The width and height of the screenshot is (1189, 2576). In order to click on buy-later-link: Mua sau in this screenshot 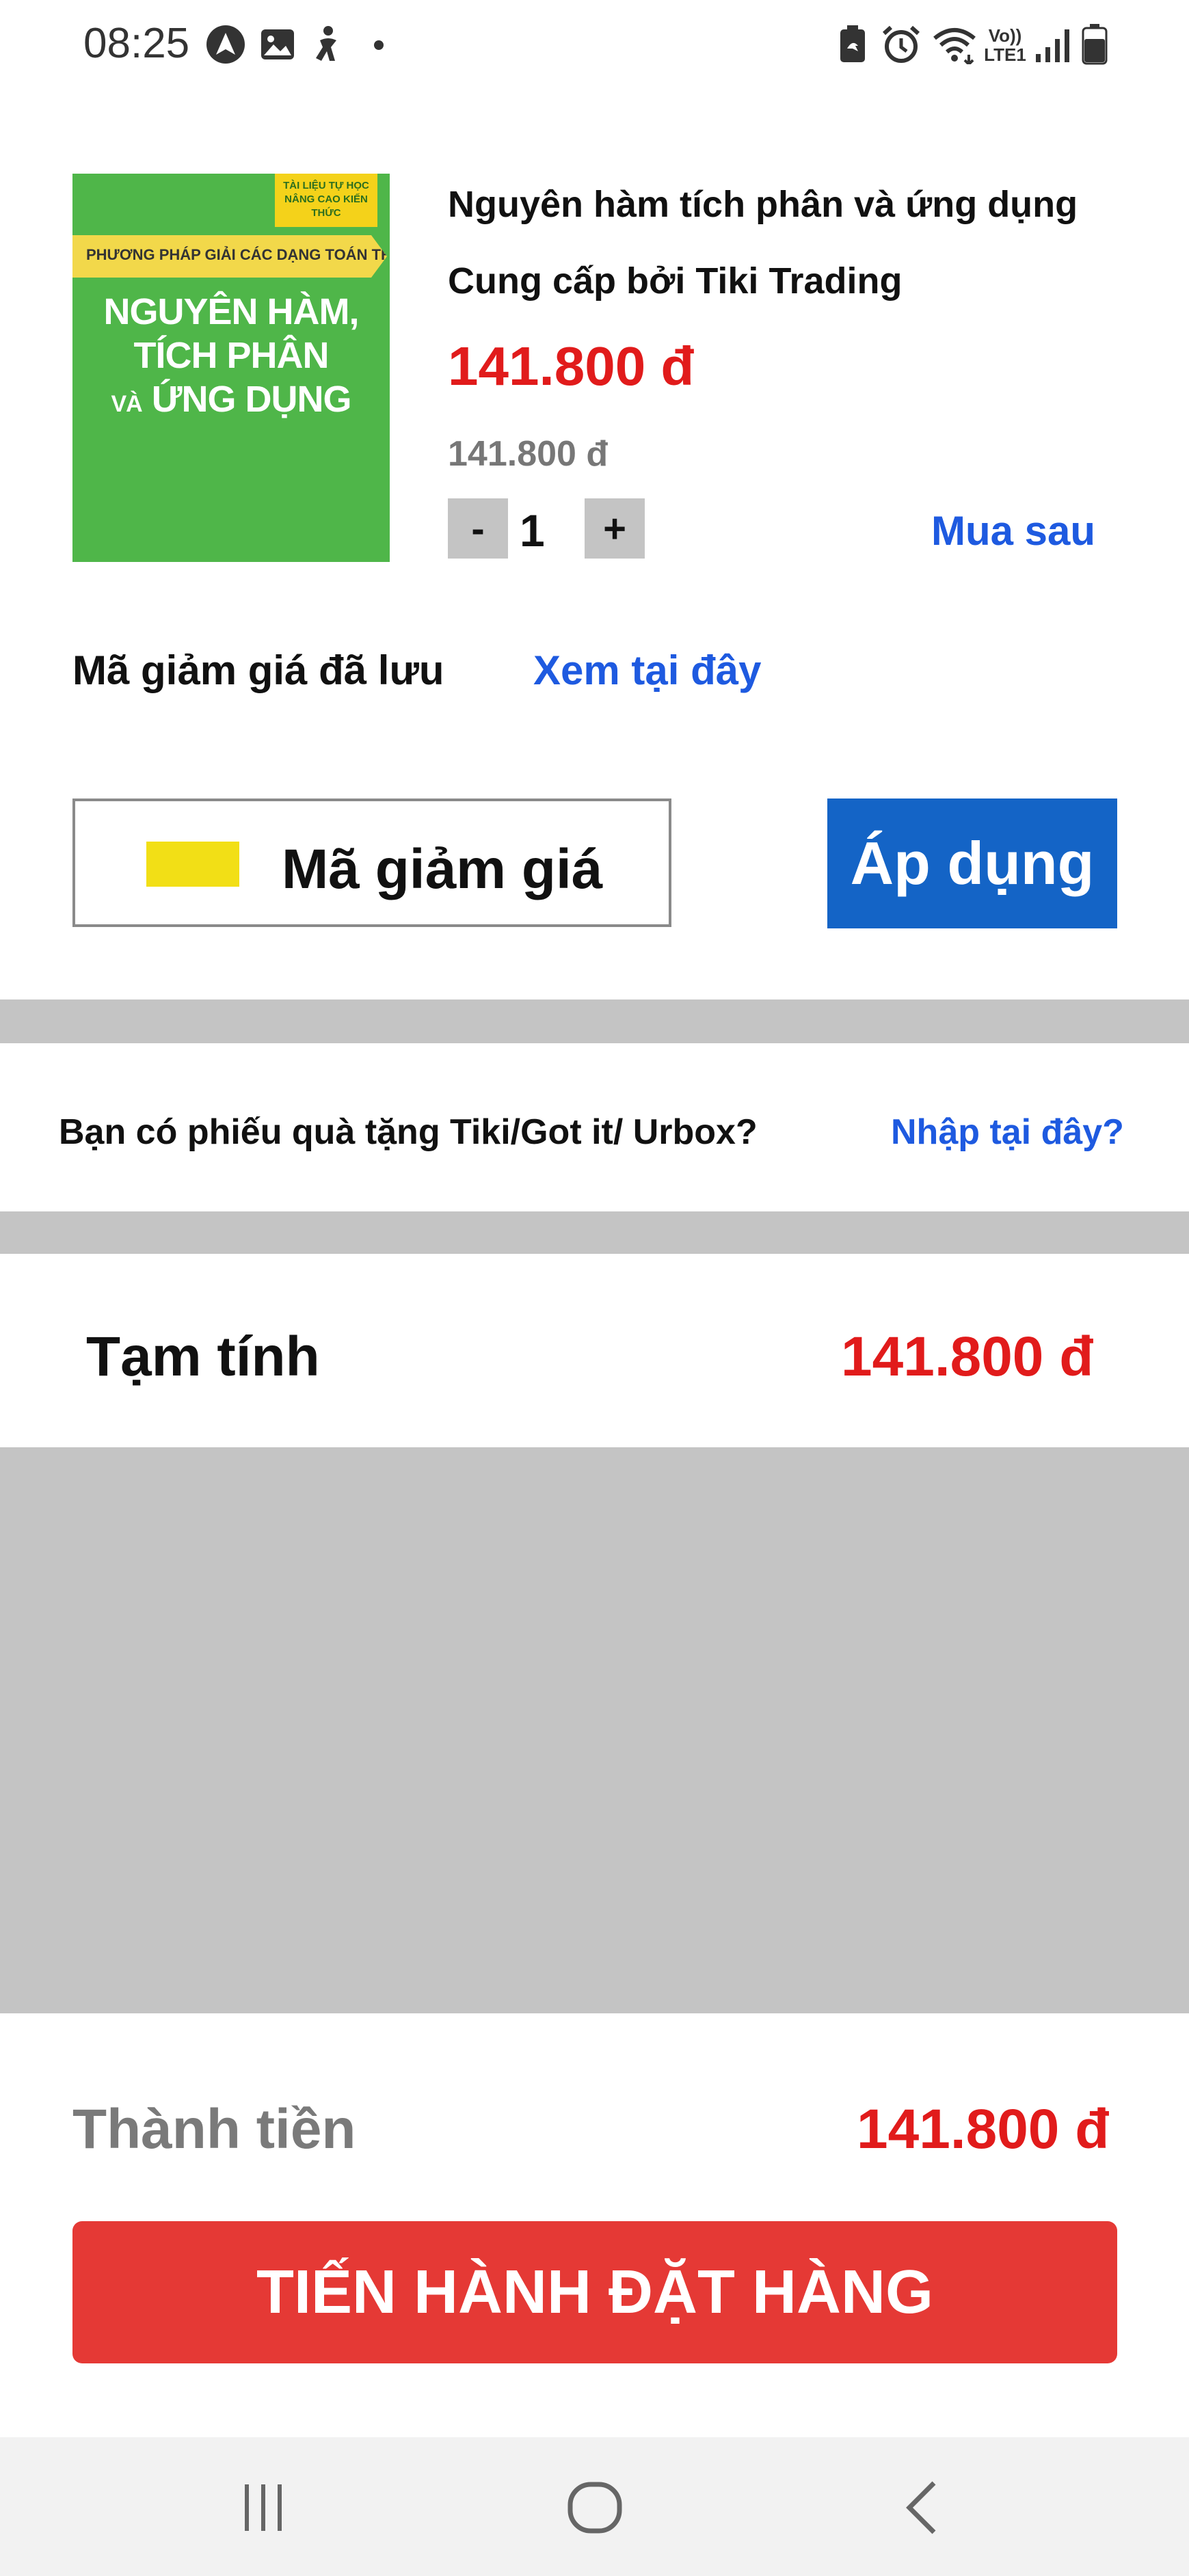, I will do `click(1013, 530)`.